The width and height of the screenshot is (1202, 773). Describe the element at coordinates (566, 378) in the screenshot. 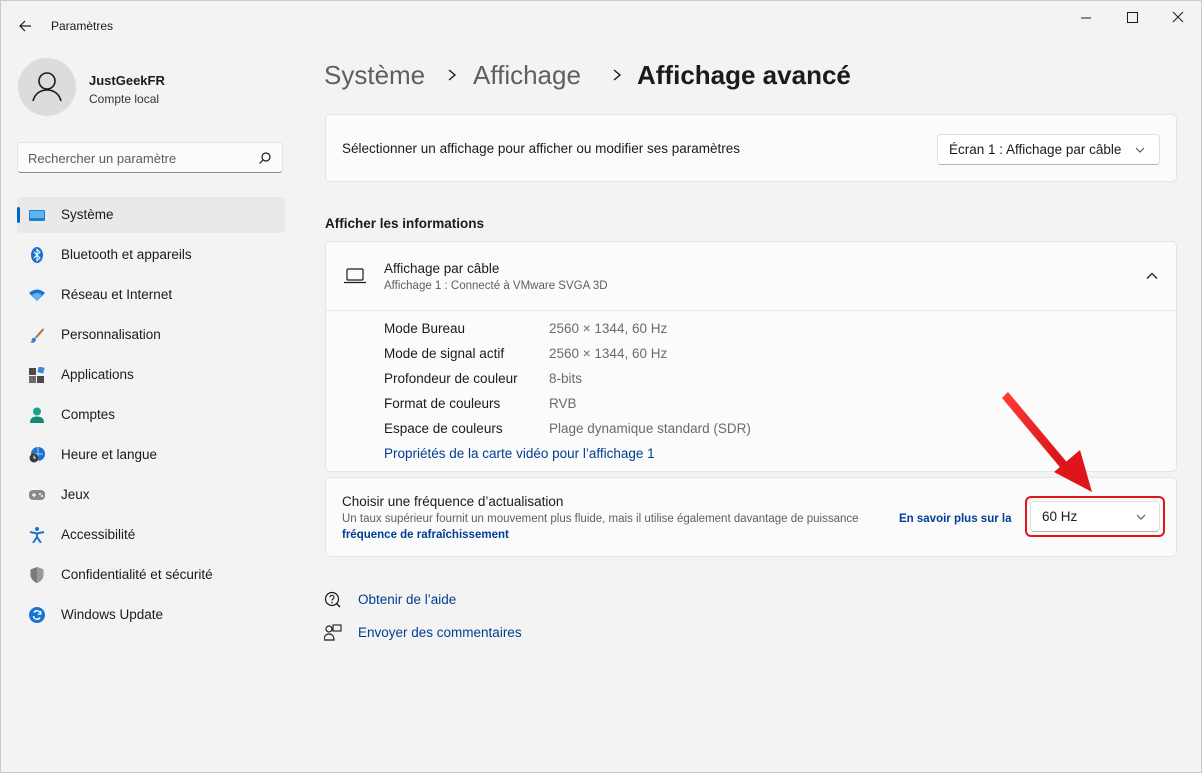

I see `info-value: 8-bits` at that location.